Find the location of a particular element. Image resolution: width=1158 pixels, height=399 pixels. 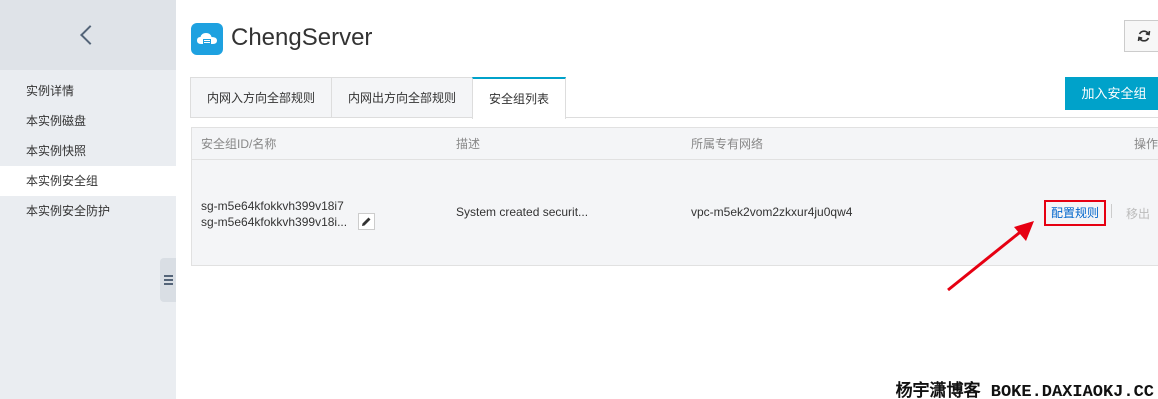

sidebar-item-security-groups: 本实例安全组 is located at coordinates (88, 181).